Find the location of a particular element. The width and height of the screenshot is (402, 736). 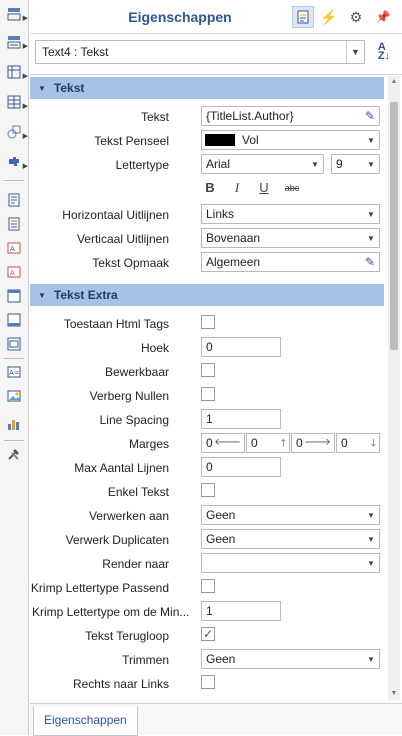

right-to-left-checkbox is located at coordinates (208, 682).